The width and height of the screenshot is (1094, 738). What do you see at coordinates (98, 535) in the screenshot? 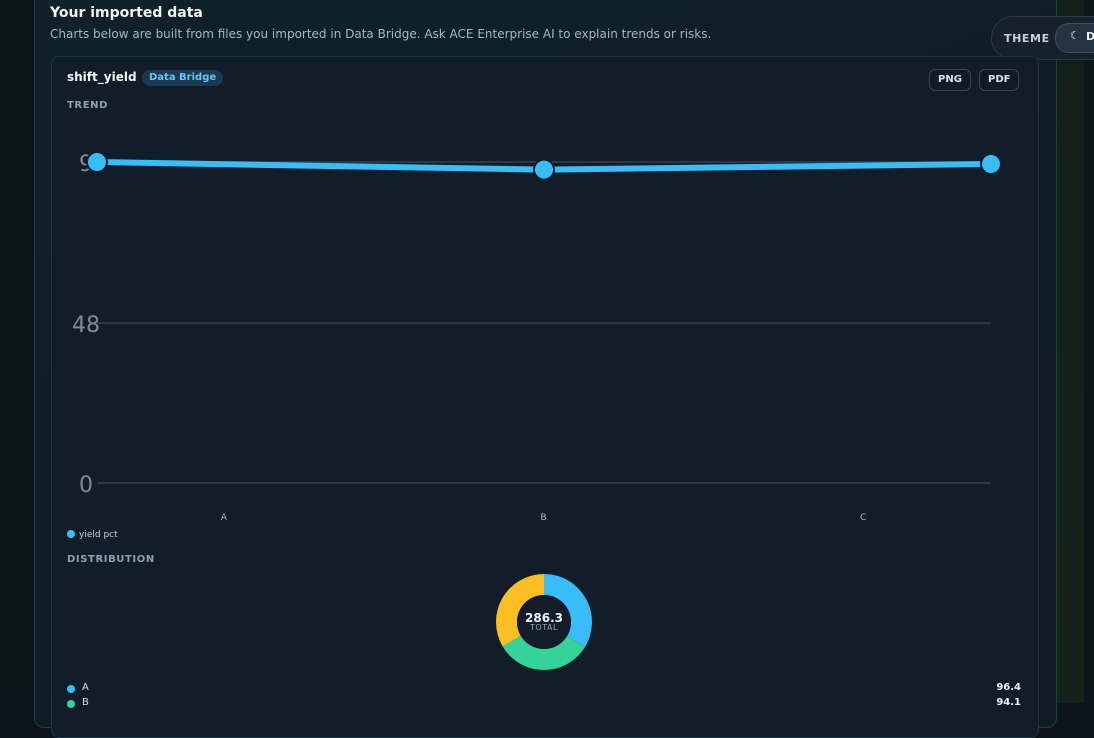
I see `legend-label: yield pct` at bounding box center [98, 535].